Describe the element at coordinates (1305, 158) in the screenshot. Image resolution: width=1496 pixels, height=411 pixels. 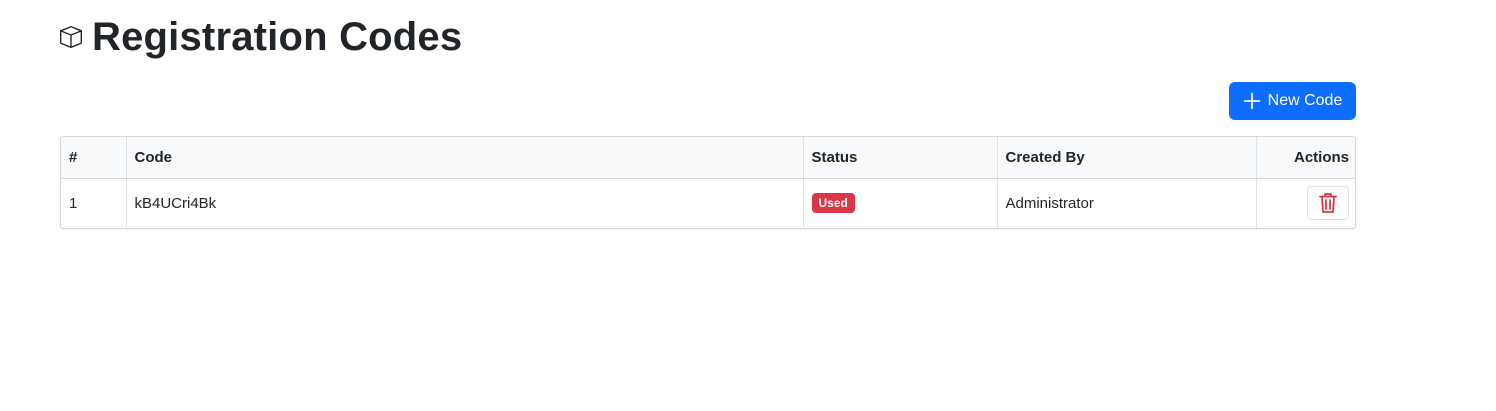
I see `column-header-actions: Actions` at that location.